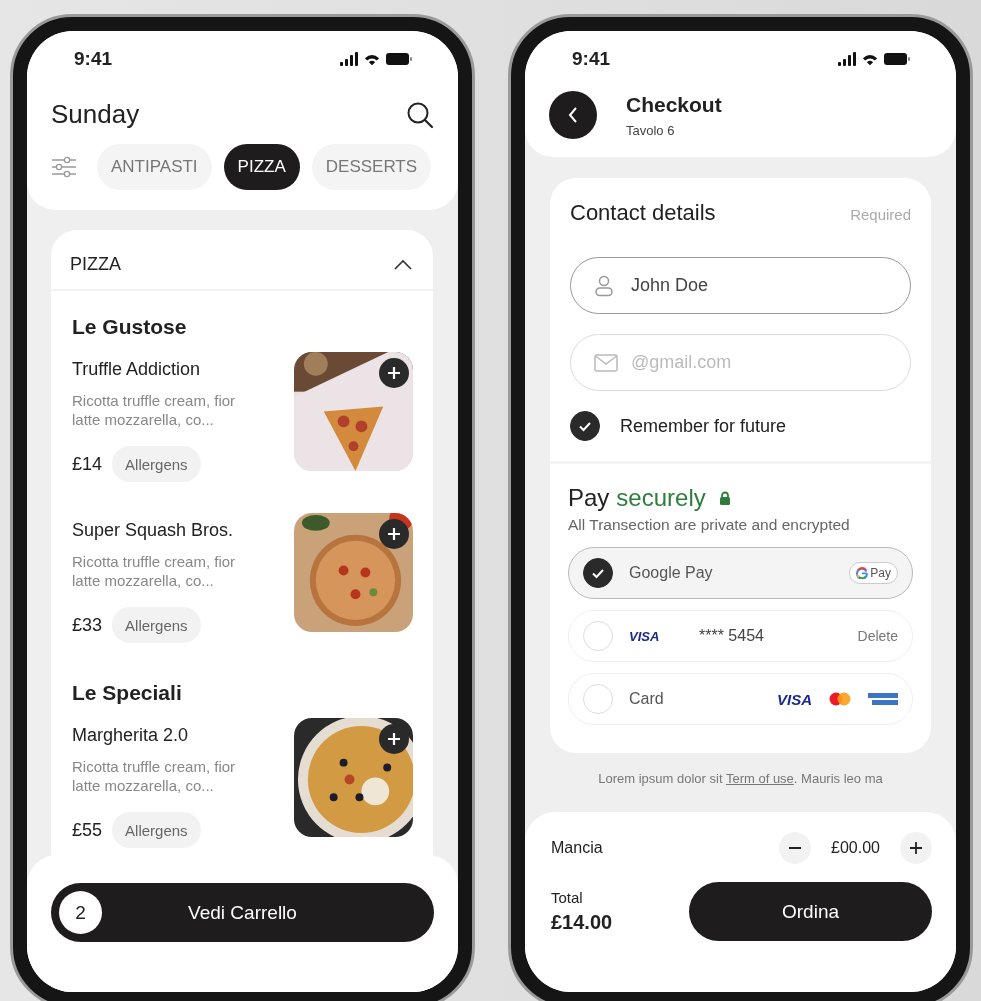  Describe the element at coordinates (420, 114) in the screenshot. I see `search-icon` at that location.